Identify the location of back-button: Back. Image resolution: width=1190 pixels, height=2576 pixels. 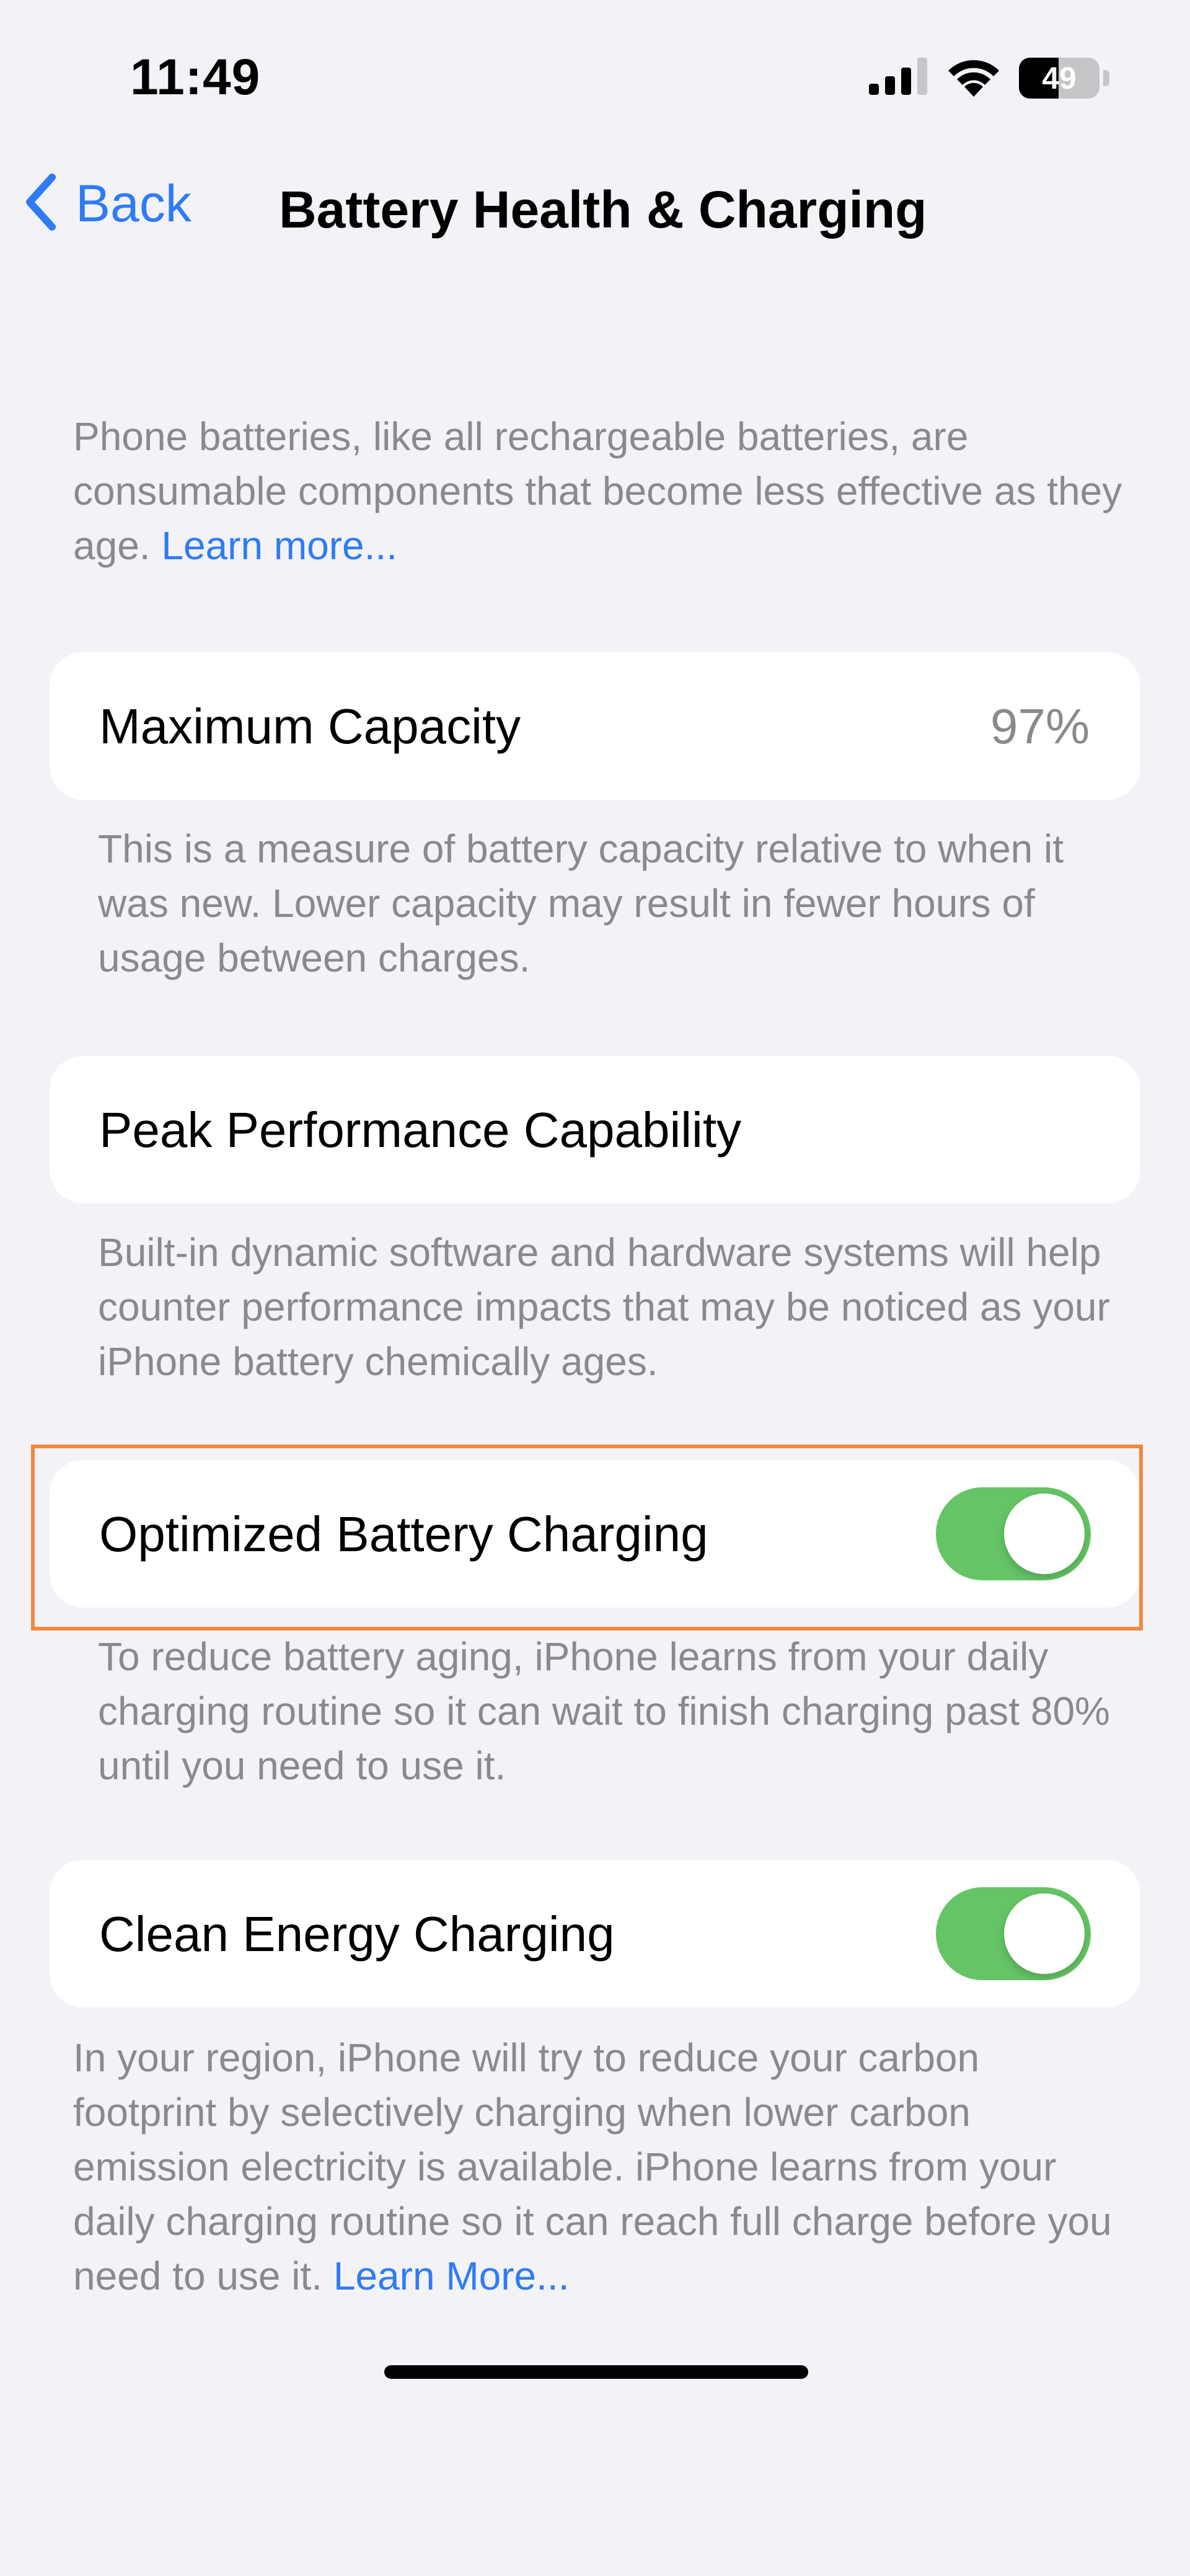
(108, 204).